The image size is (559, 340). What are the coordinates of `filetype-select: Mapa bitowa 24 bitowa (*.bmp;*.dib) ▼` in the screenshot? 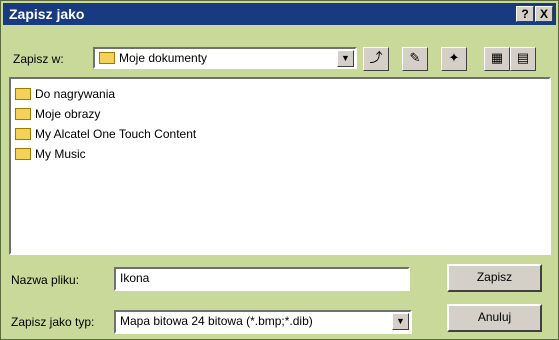 It's located at (263, 322).